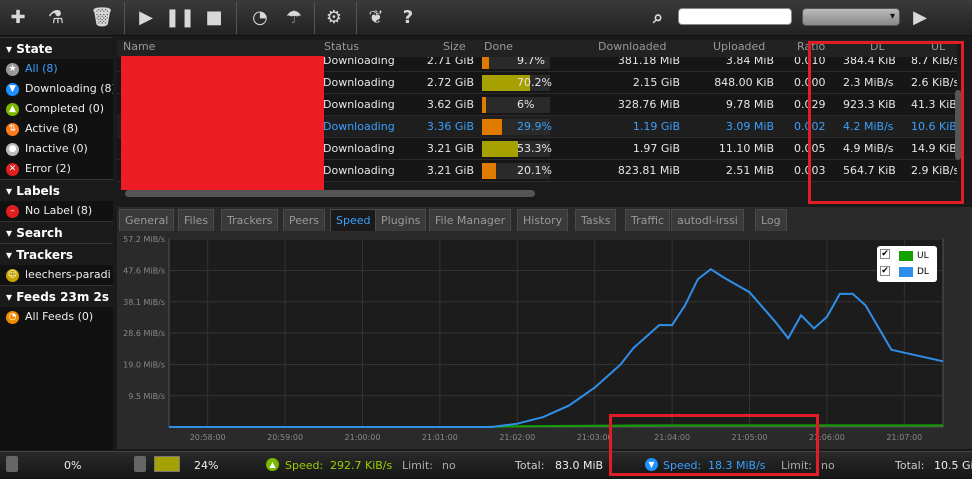 The image size is (972, 479). What do you see at coordinates (214, 17) in the screenshot?
I see `stop-icon: ■` at bounding box center [214, 17].